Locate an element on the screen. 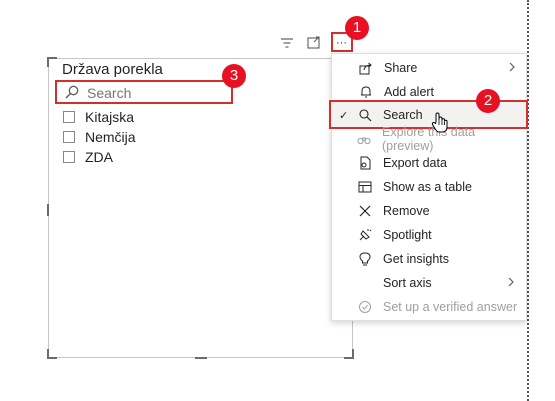 This screenshot has width=555, height=401. list-item-label: Nemčija is located at coordinates (110, 137).